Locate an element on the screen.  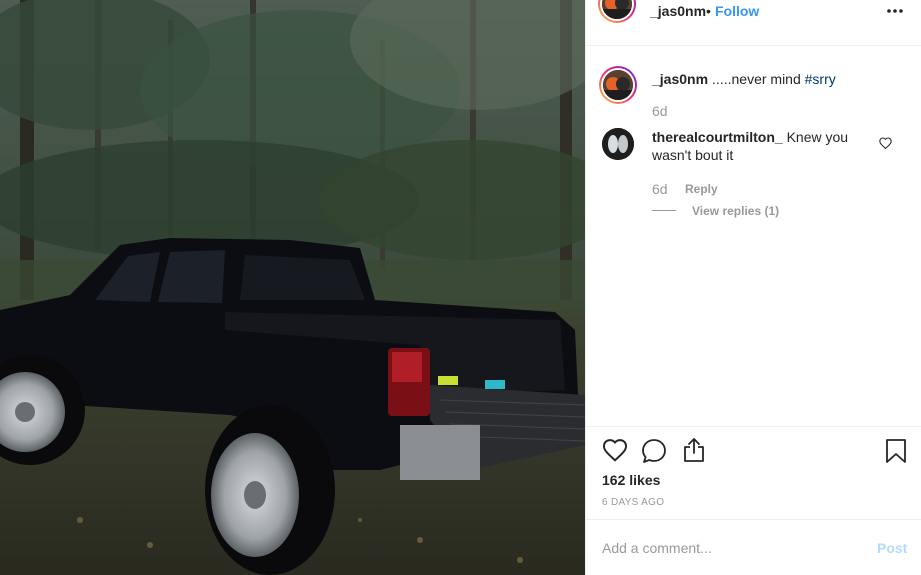
save-button is located at coordinates (896, 453).